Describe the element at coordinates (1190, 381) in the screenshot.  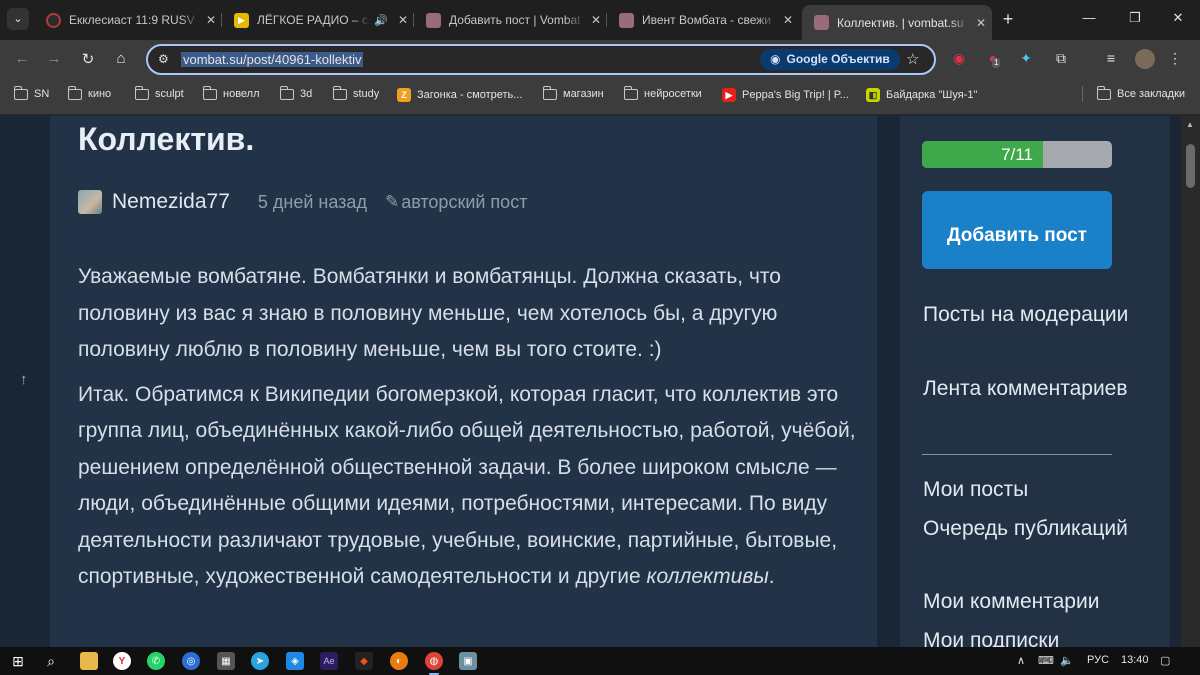
I see `page-scrollbar: ▲` at that location.